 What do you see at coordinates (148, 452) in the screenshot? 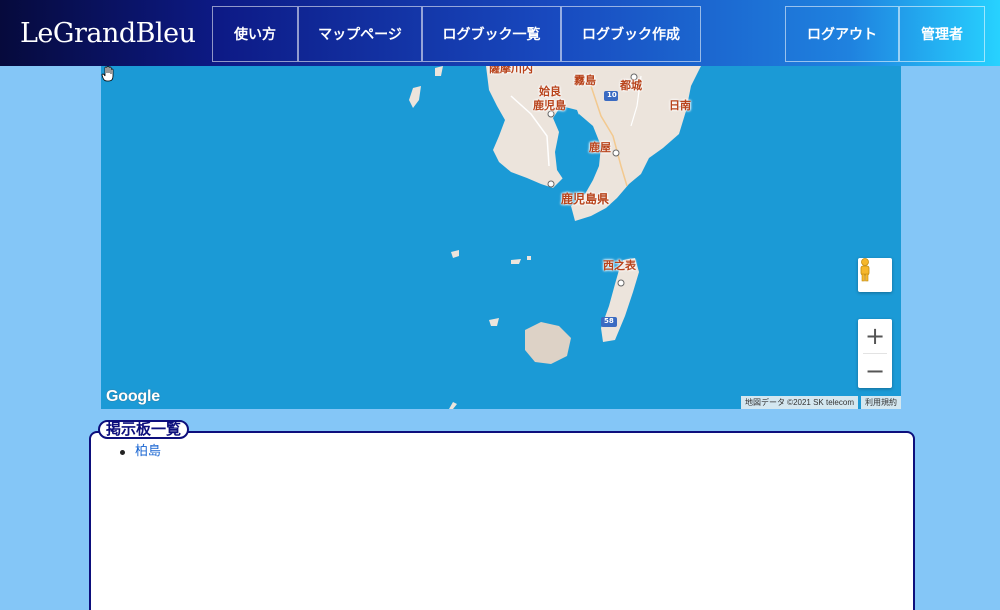
I see `board-link: 柏島` at bounding box center [148, 452].